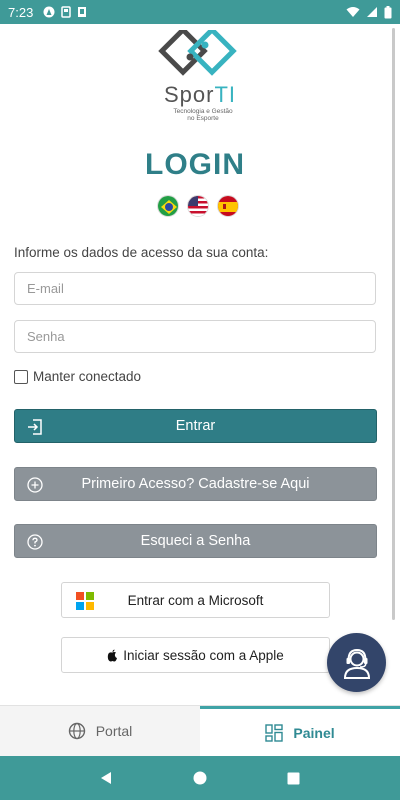 This screenshot has width=400, height=800. I want to click on login-button-label: Entrar, so click(195, 426).